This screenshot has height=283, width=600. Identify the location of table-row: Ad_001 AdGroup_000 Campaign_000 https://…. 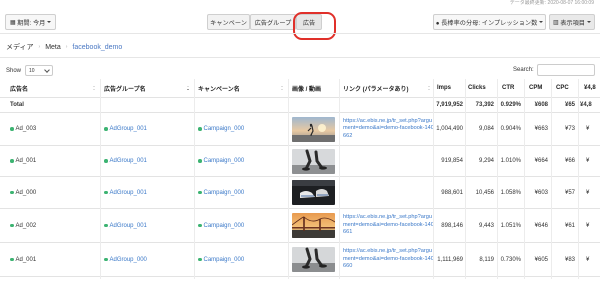
(300, 260).